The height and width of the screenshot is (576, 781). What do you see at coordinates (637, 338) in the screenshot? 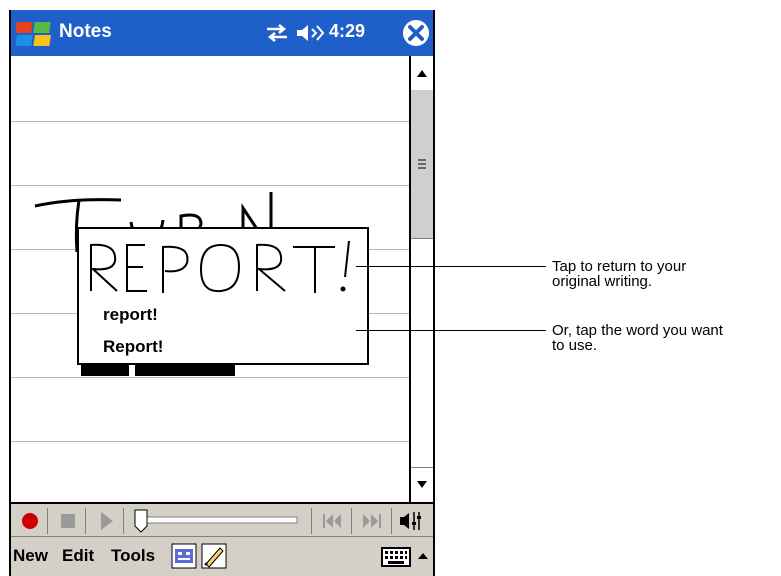
I see `callout-tap-word: Or, tap the word you want to use.` at bounding box center [637, 338].